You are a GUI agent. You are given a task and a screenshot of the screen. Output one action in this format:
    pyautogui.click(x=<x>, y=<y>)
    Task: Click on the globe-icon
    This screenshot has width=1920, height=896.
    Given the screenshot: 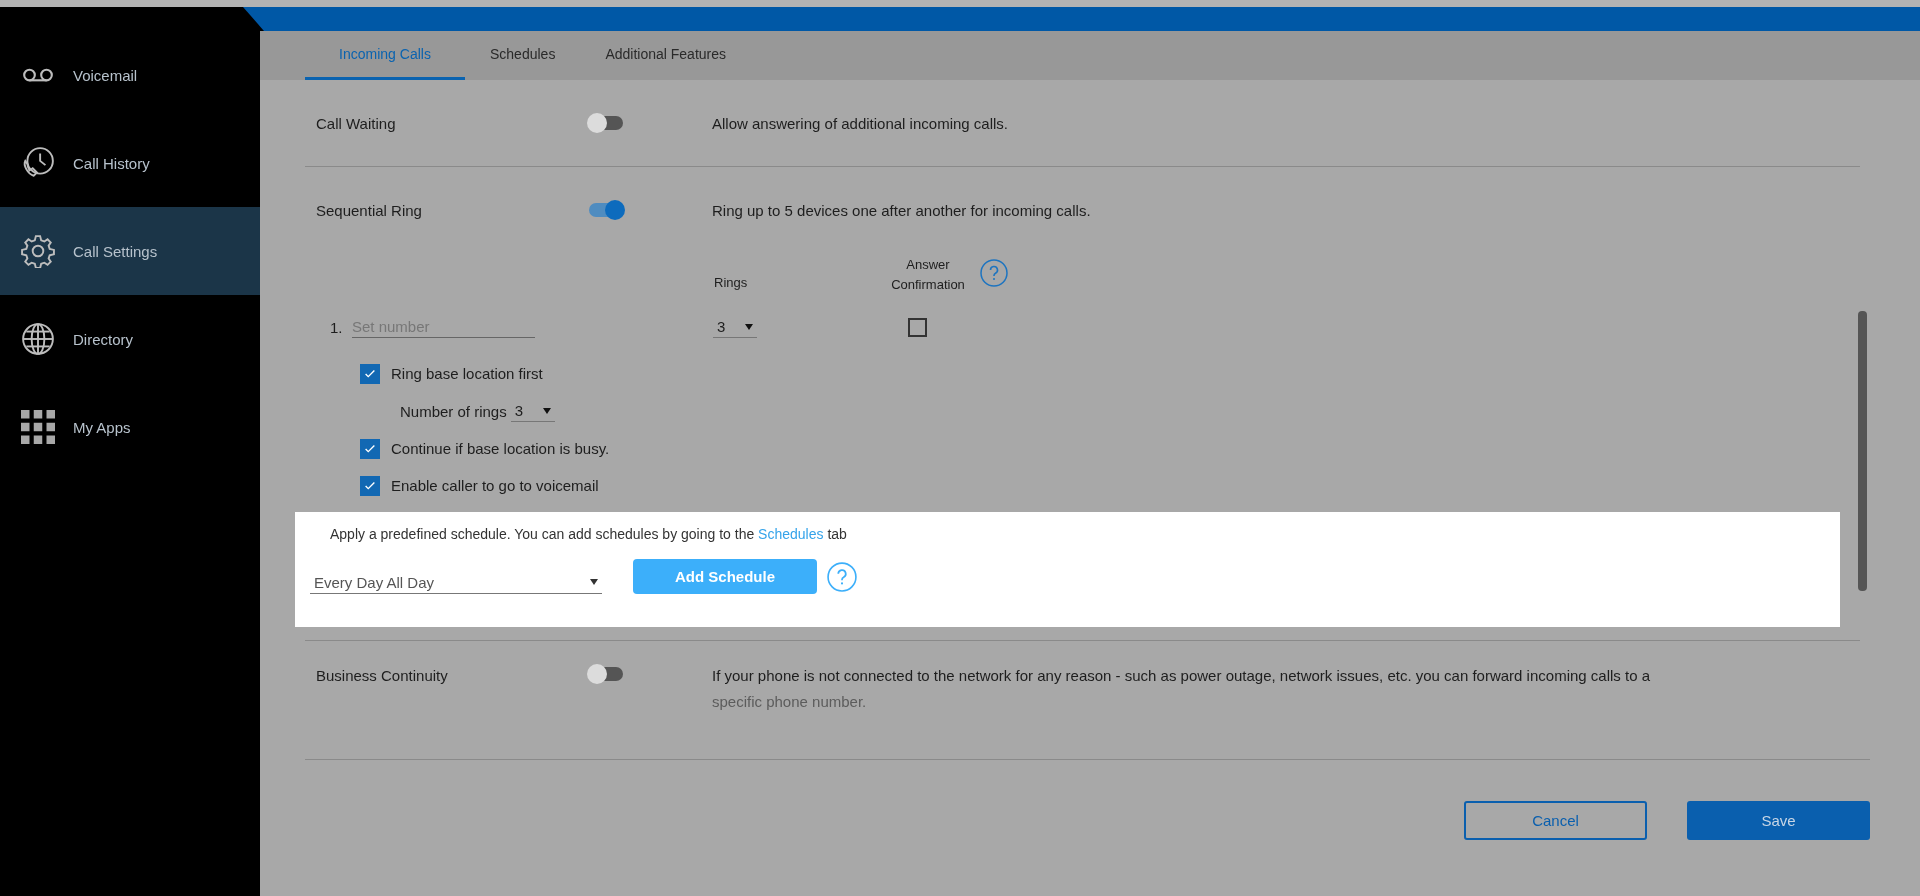 What is the action you would take?
    pyautogui.click(x=38, y=339)
    